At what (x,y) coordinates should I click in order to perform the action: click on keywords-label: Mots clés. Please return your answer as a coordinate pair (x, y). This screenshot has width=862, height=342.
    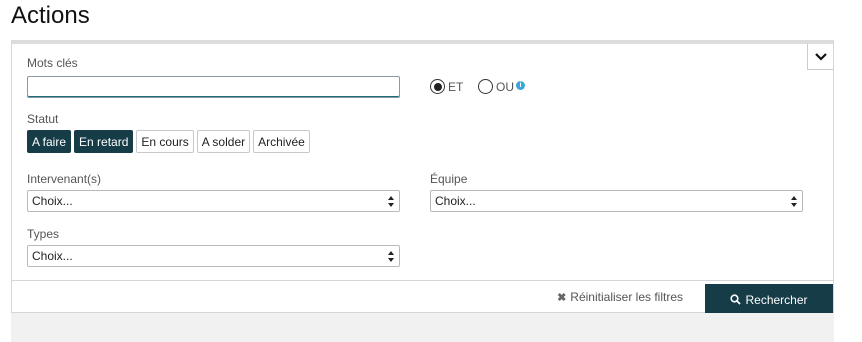
    Looking at the image, I should click on (52, 63).